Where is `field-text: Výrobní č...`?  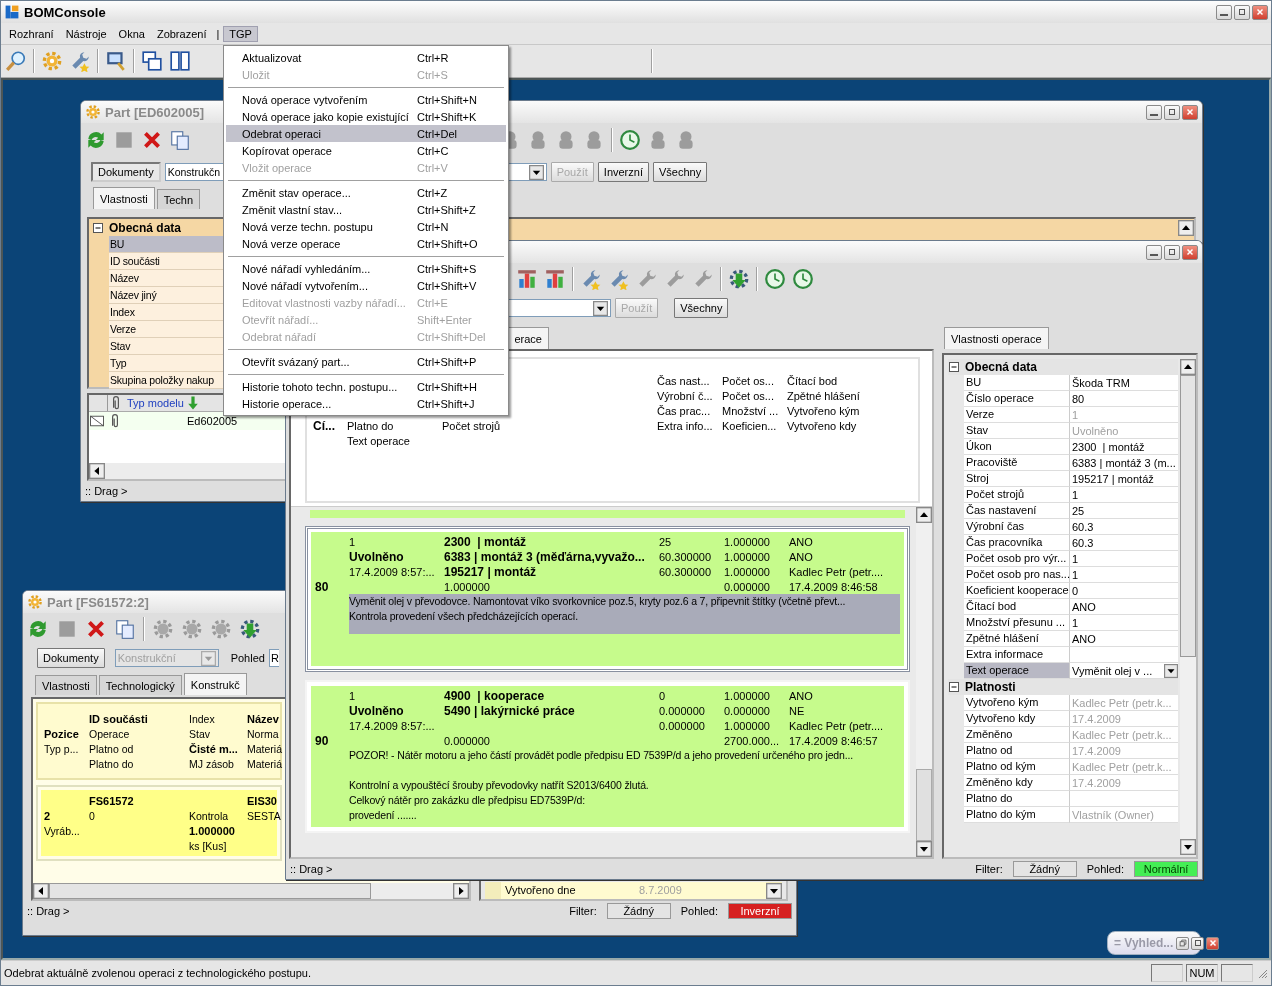 field-text: Výrobní č... is located at coordinates (685, 395).